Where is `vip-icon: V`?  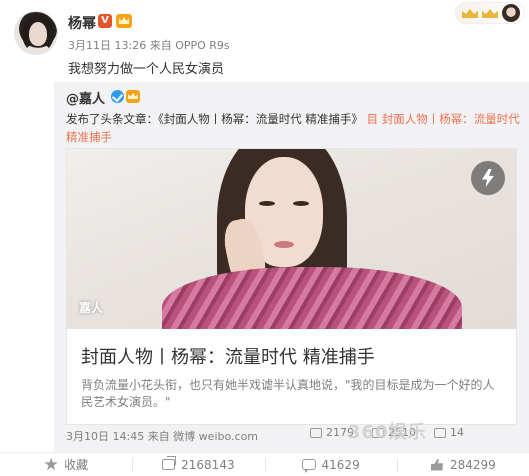 vip-icon: V is located at coordinates (105, 21).